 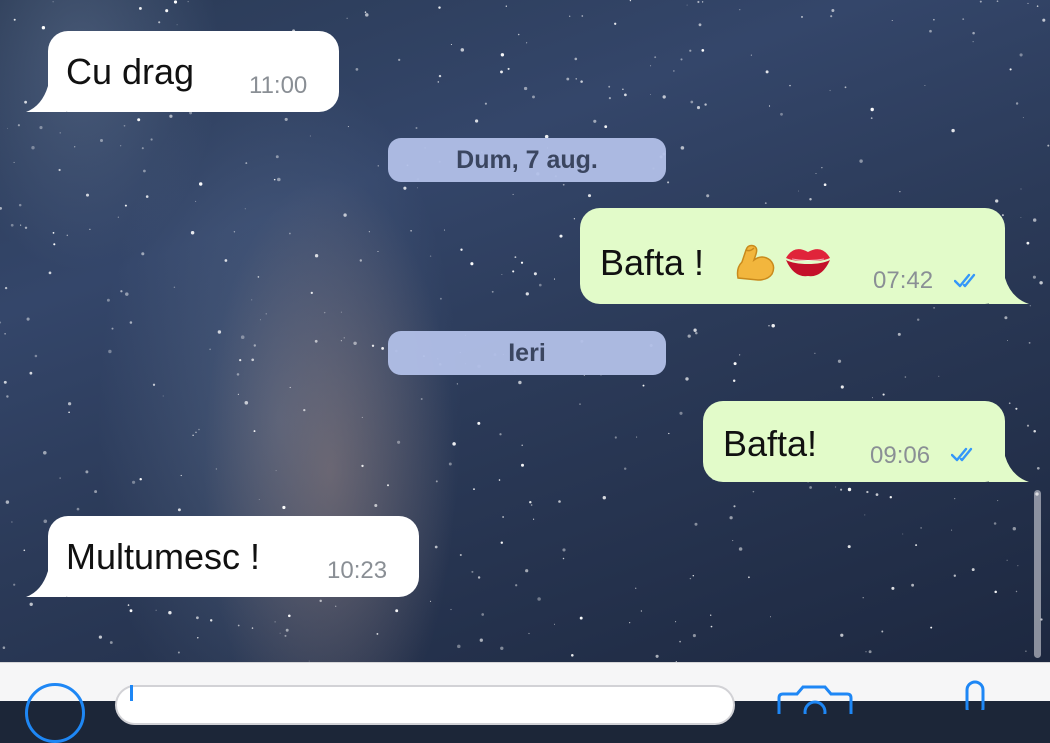 I want to click on message-bubble-incoming: Multumesc ! 10:23, so click(x=222, y=556).